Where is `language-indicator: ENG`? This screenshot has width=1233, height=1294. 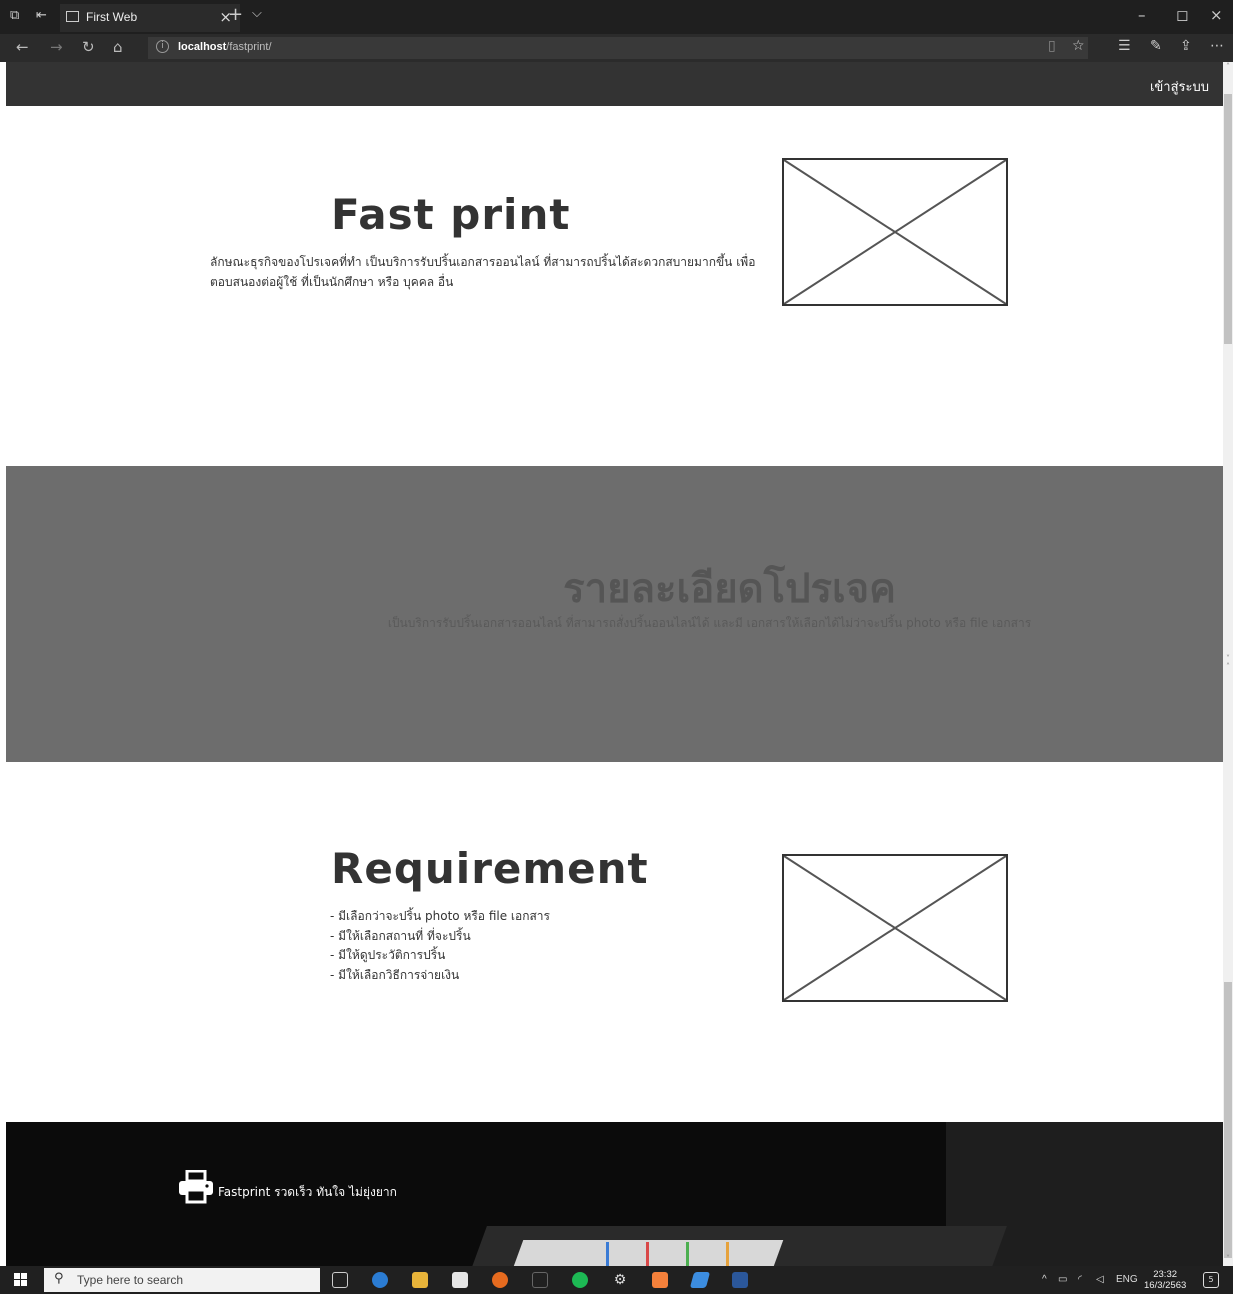 language-indicator: ENG is located at coordinates (1127, 1279).